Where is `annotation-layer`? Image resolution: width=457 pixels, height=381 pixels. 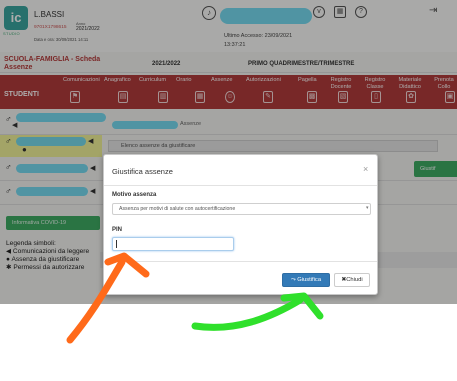
annotation-layer is located at coordinates (195, 298).